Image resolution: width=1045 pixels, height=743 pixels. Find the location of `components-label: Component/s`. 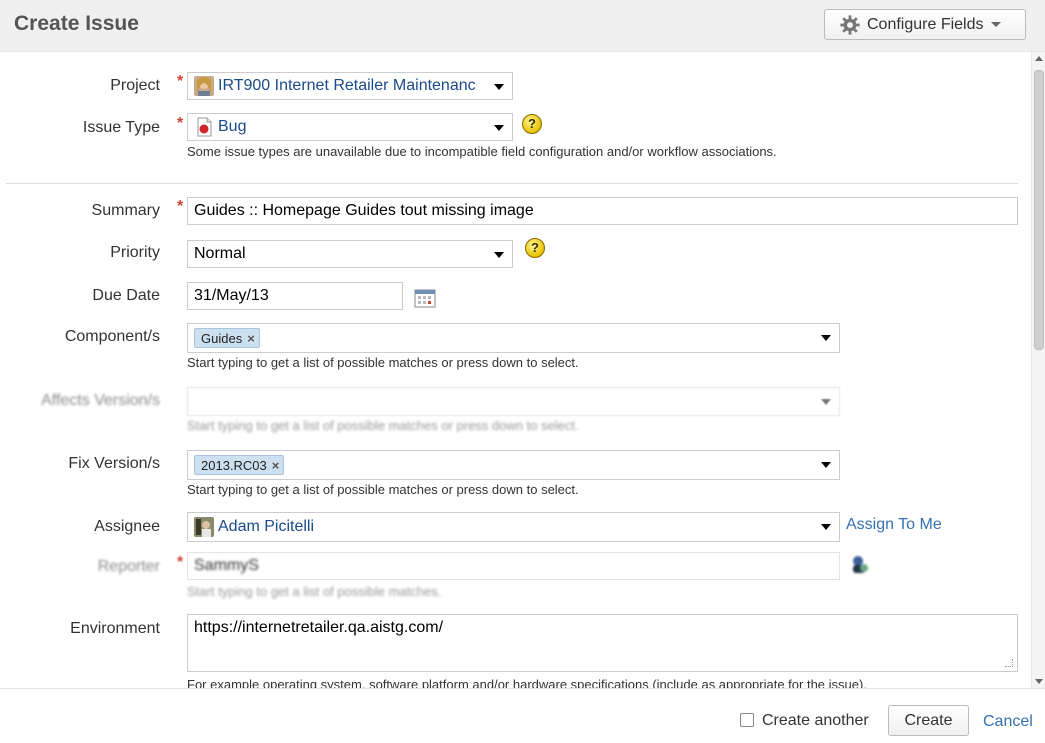

components-label: Component/s is located at coordinates (112, 336).